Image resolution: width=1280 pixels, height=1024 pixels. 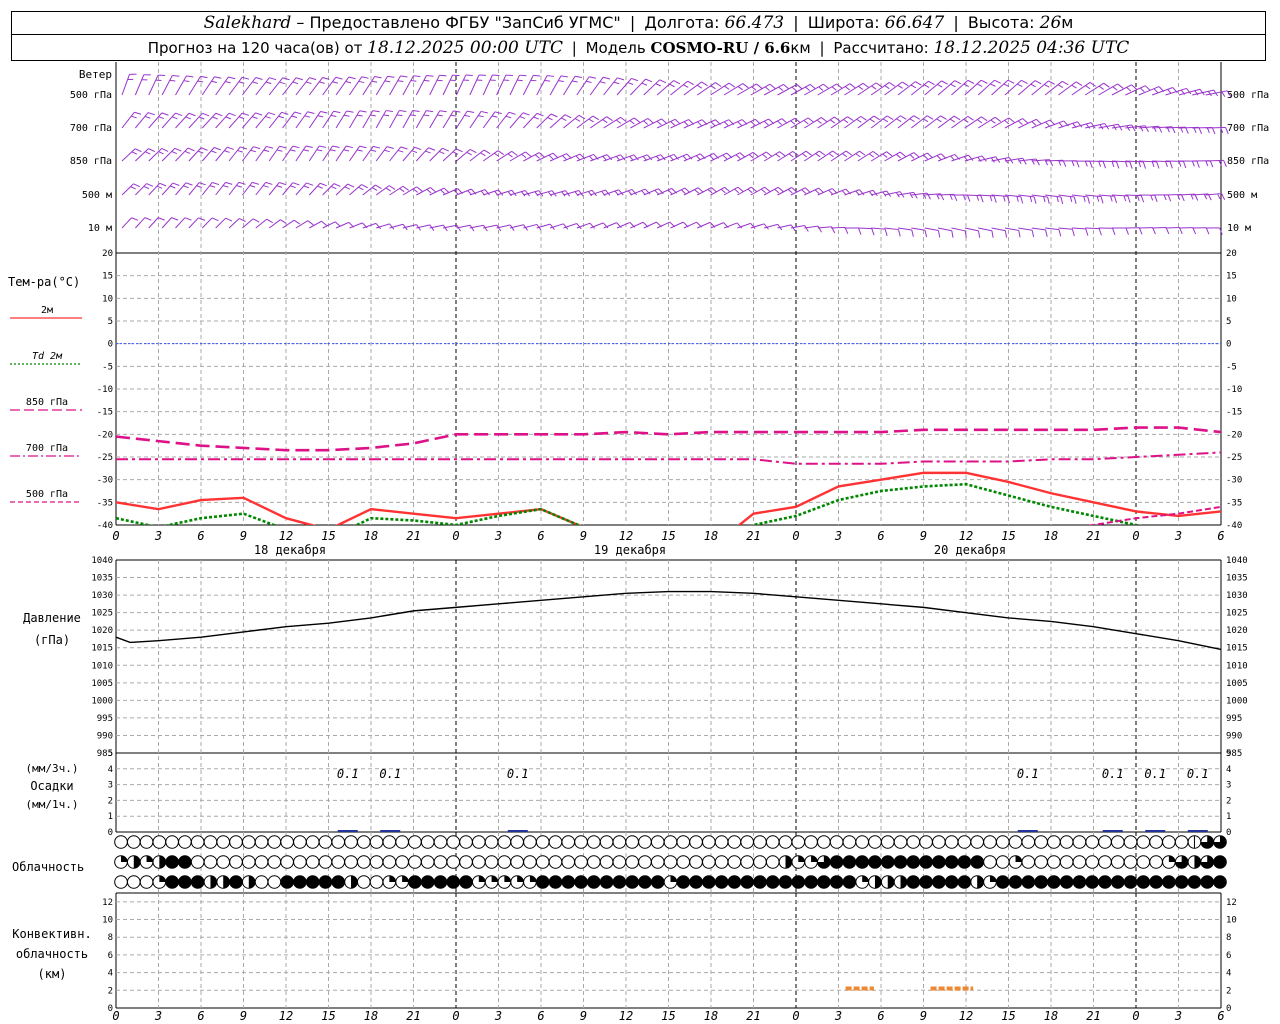 What do you see at coordinates (1231, 299) in the screenshot?
I see `y-tick-label-right: 10` at bounding box center [1231, 299].